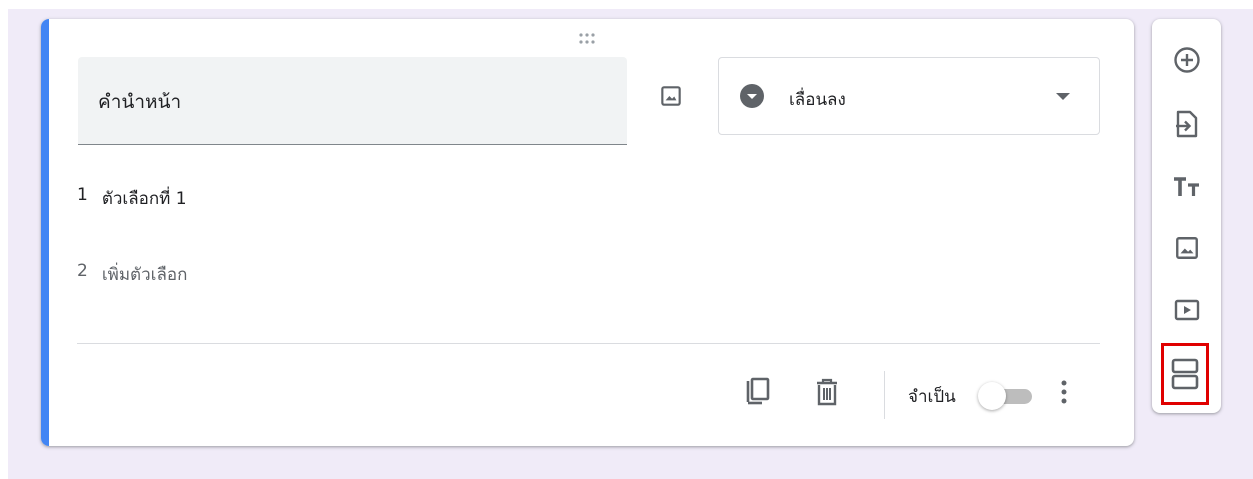 This screenshot has height=479, width=1253. Describe the element at coordinates (992, 396) in the screenshot. I see `toggle-thumb` at that location.